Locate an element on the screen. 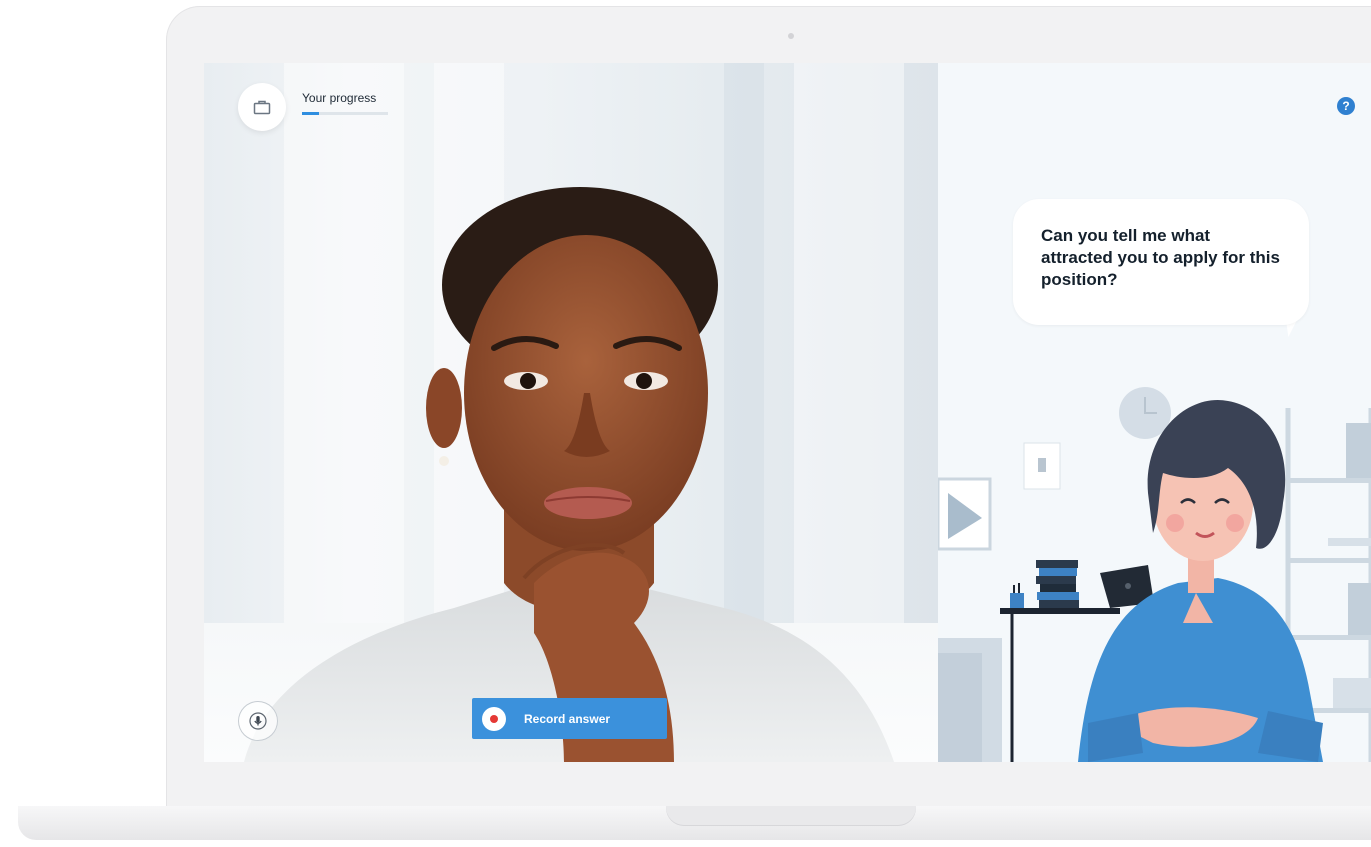 The image size is (1371, 847). record-answer-label: Record answer is located at coordinates (567, 718).